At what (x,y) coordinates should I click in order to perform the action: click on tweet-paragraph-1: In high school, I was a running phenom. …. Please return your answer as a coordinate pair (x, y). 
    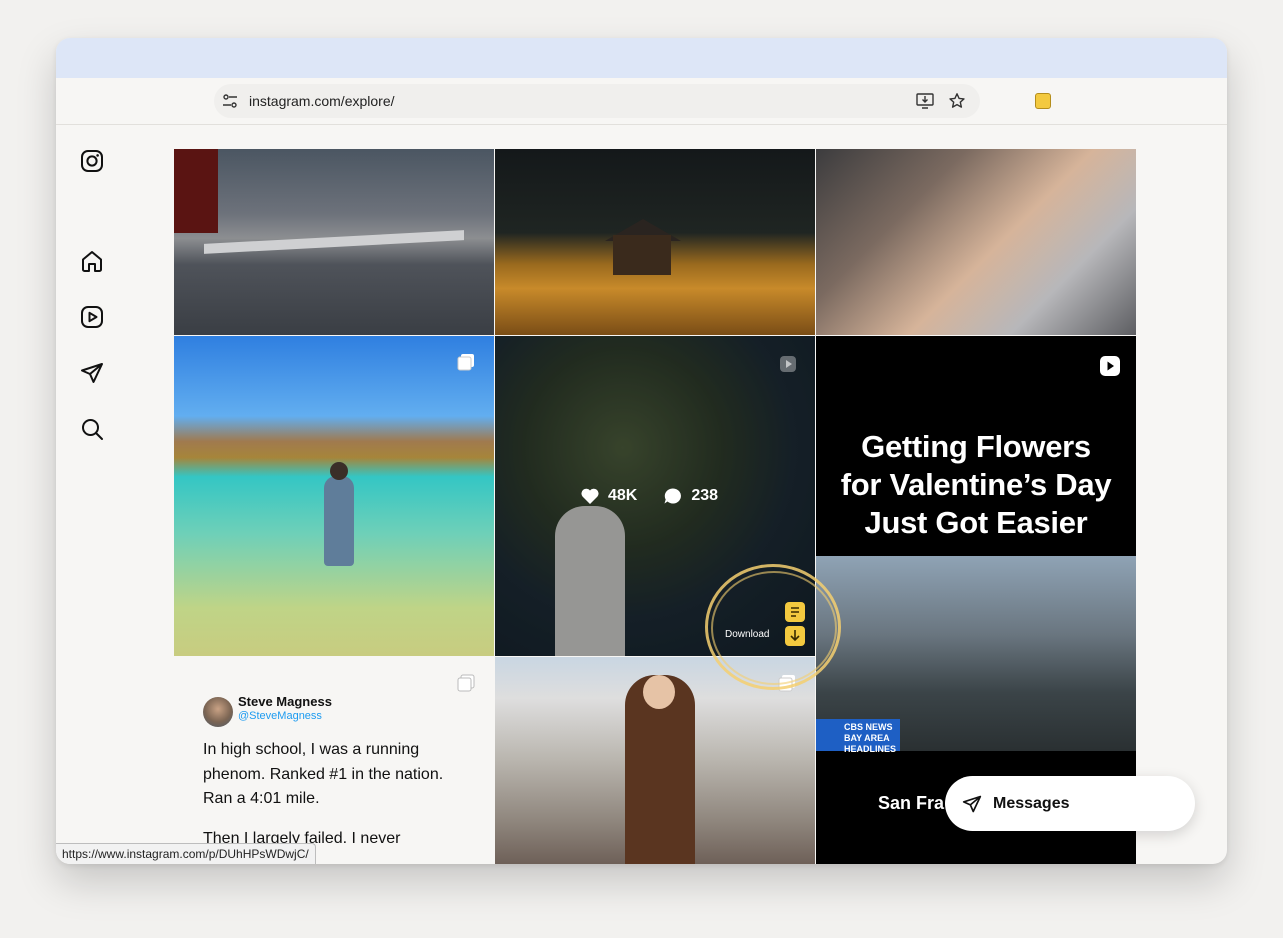
    Looking at the image, I should click on (323, 774).